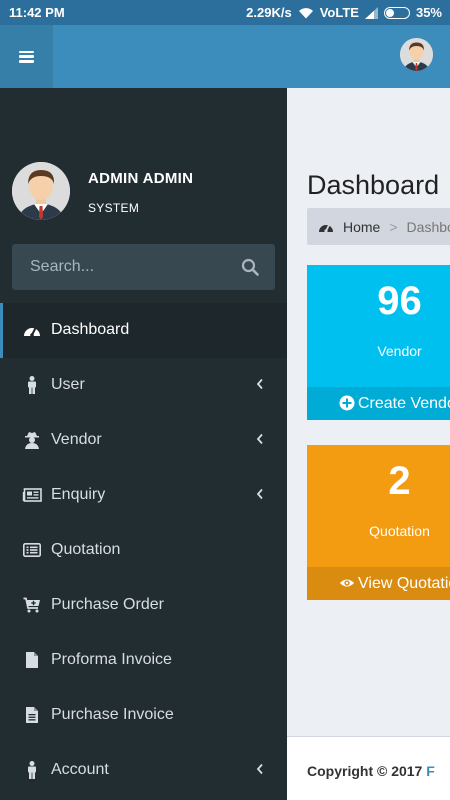 The width and height of the screenshot is (450, 800). Describe the element at coordinates (305, 12) in the screenshot. I see `wifi-icon` at that location.